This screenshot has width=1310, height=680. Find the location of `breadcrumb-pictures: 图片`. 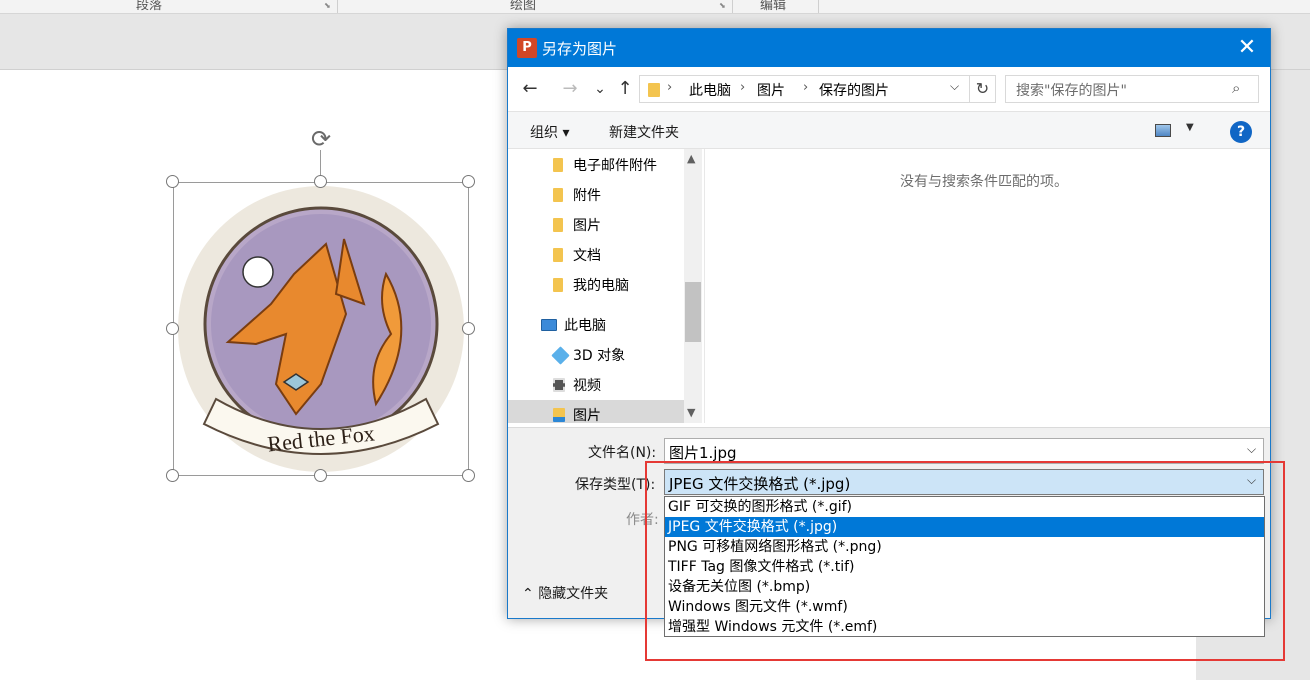

breadcrumb-pictures: 图片 is located at coordinates (771, 90).